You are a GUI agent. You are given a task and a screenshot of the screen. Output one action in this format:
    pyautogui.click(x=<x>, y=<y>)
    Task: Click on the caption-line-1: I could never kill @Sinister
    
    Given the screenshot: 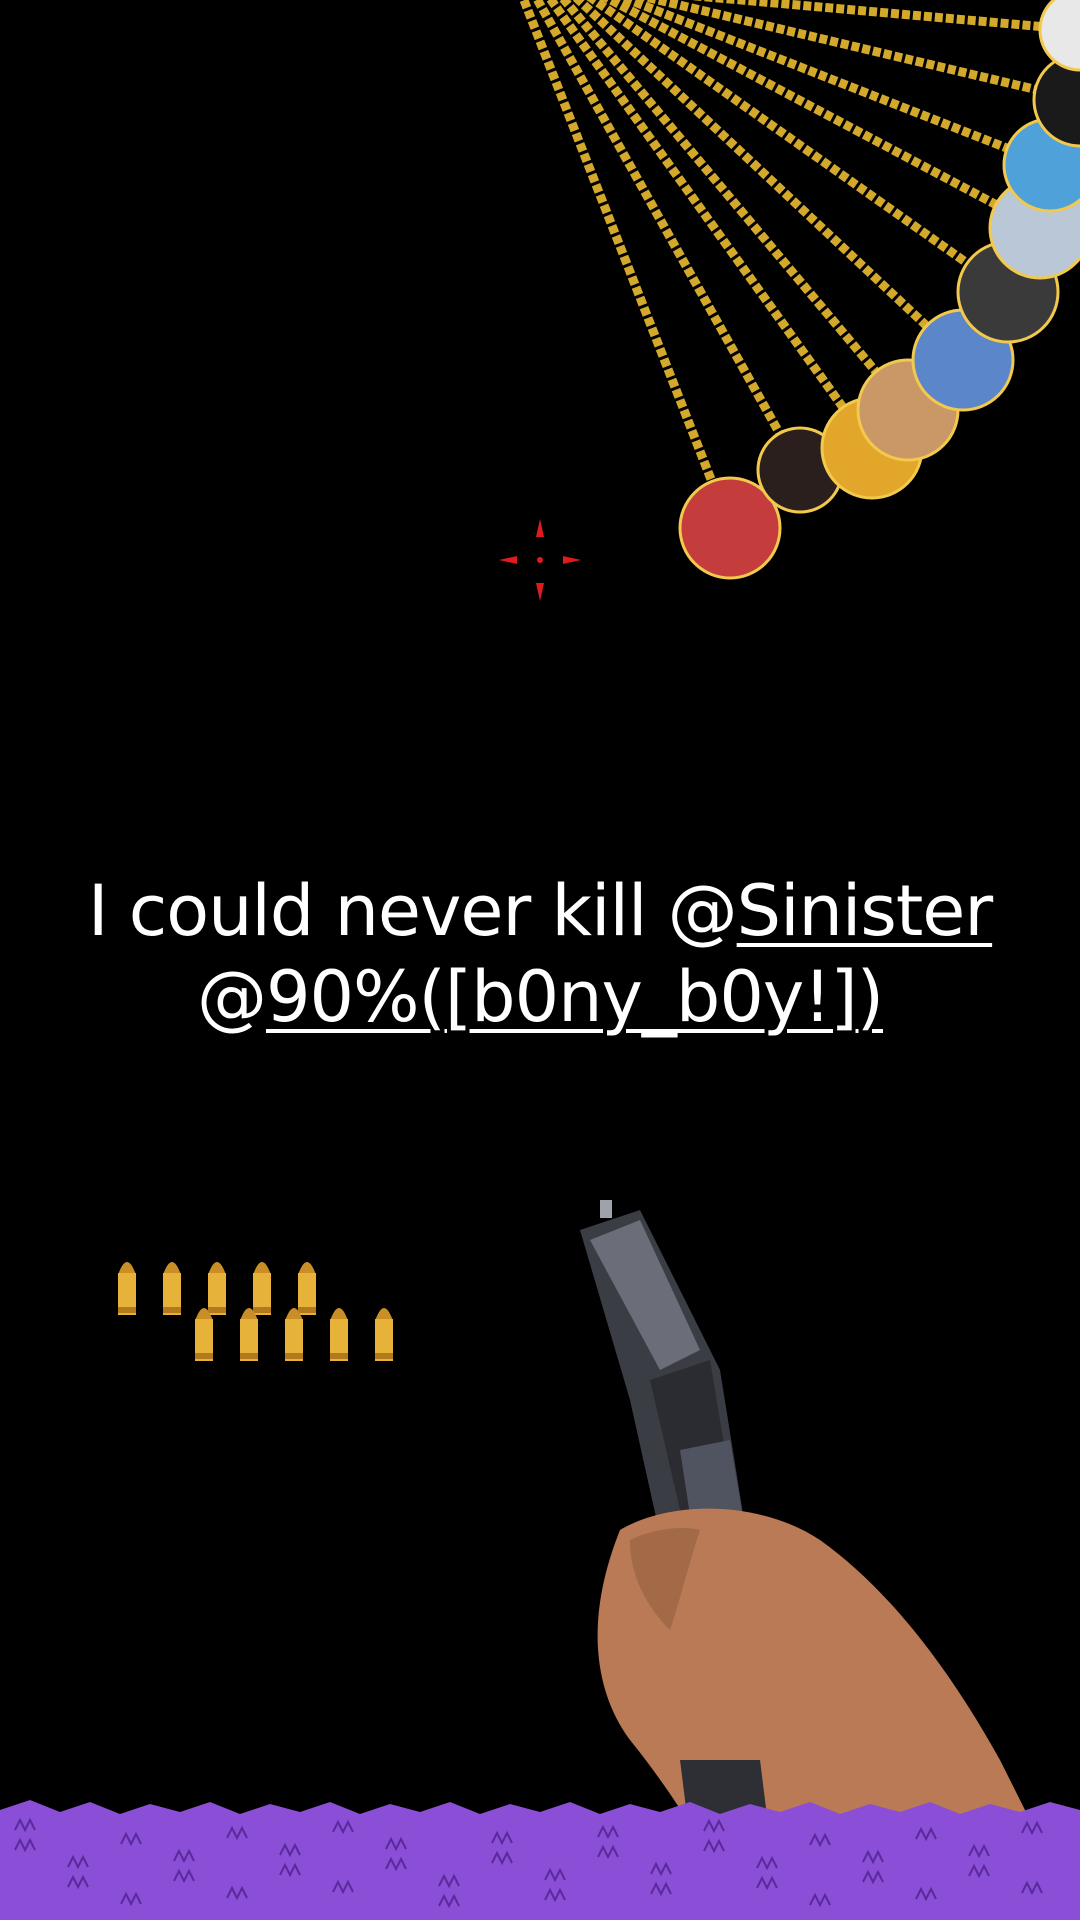 What is the action you would take?
    pyautogui.click(x=540, y=911)
    